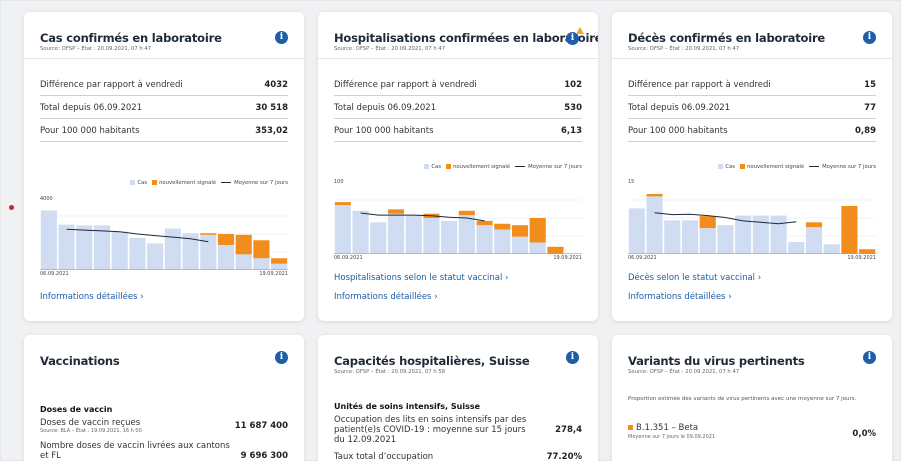 This screenshot has width=901, height=461. Describe the element at coordinates (164, 130) in the screenshot. I see `stat-row: Pour 100 000 habitants 353,02` at that location.